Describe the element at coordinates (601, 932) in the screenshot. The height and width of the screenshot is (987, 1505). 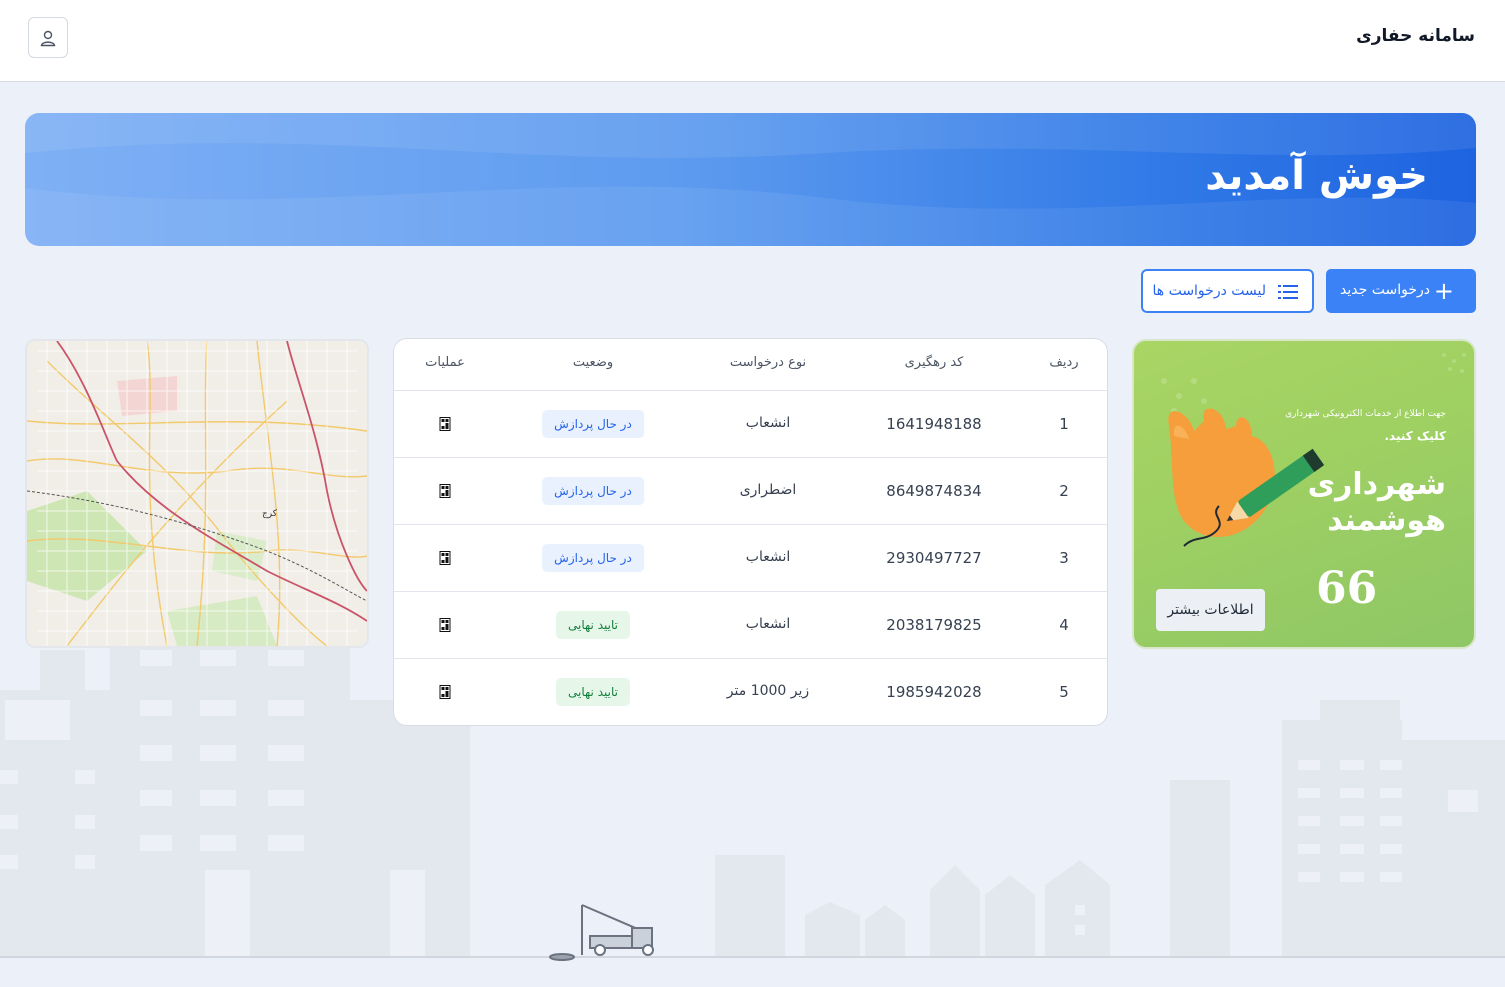
I see `crane-truck-icon` at that location.